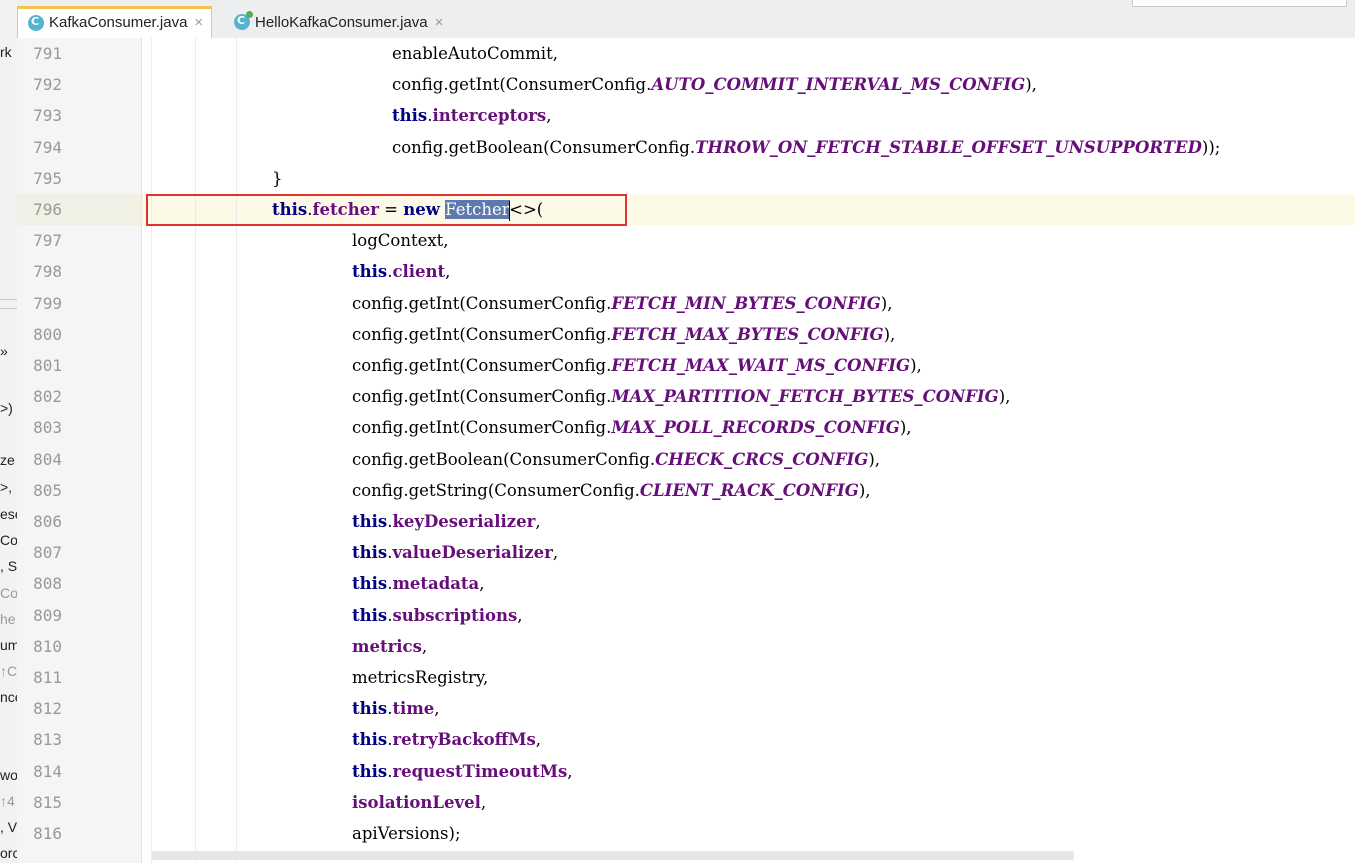 This screenshot has height=863, width=1355. I want to click on horizontal-scrollbar, so click(613, 855).